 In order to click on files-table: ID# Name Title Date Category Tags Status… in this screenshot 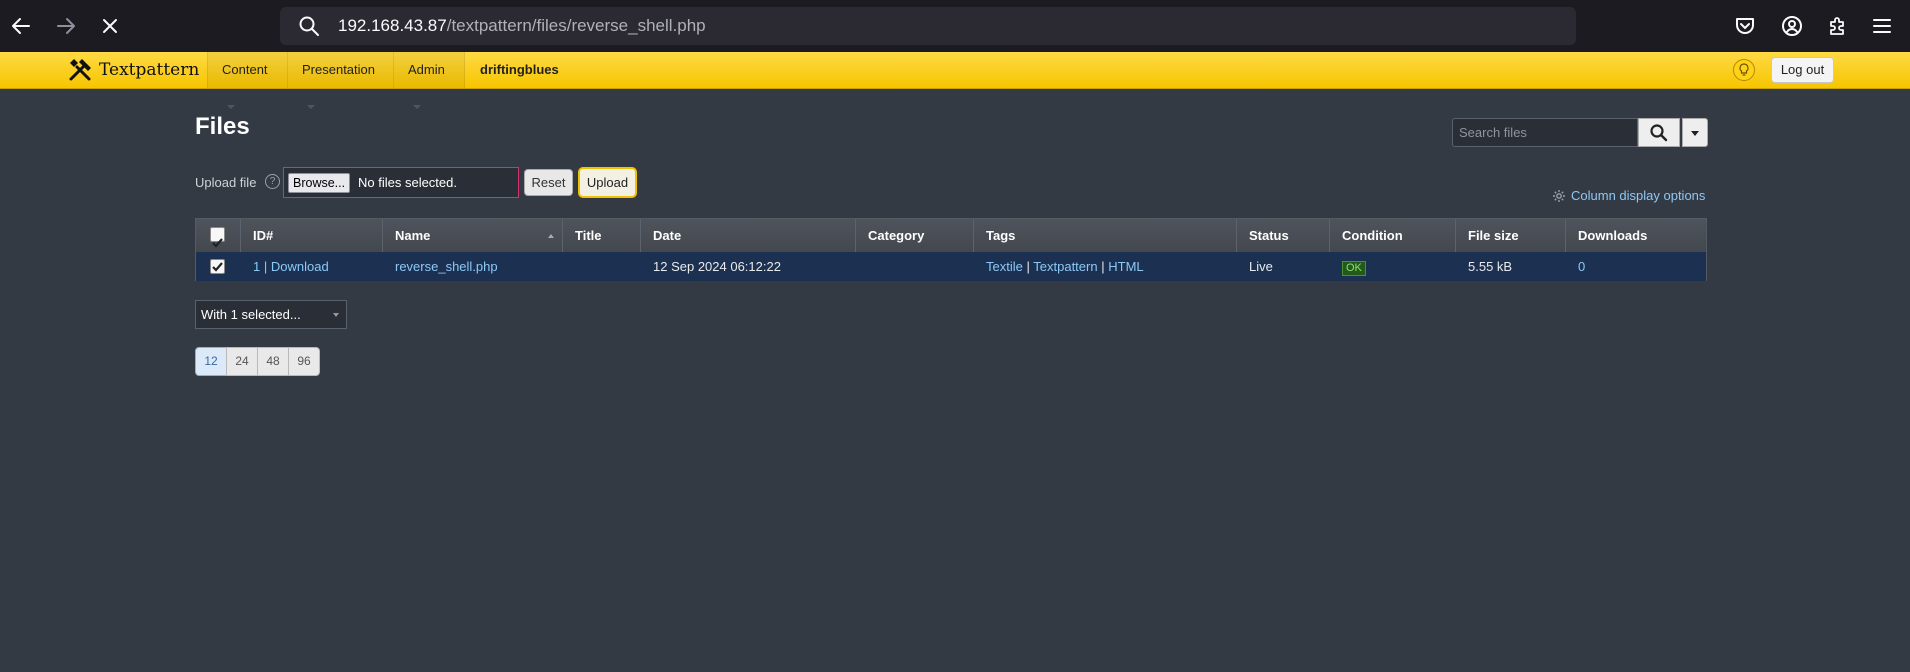, I will do `click(951, 249)`.